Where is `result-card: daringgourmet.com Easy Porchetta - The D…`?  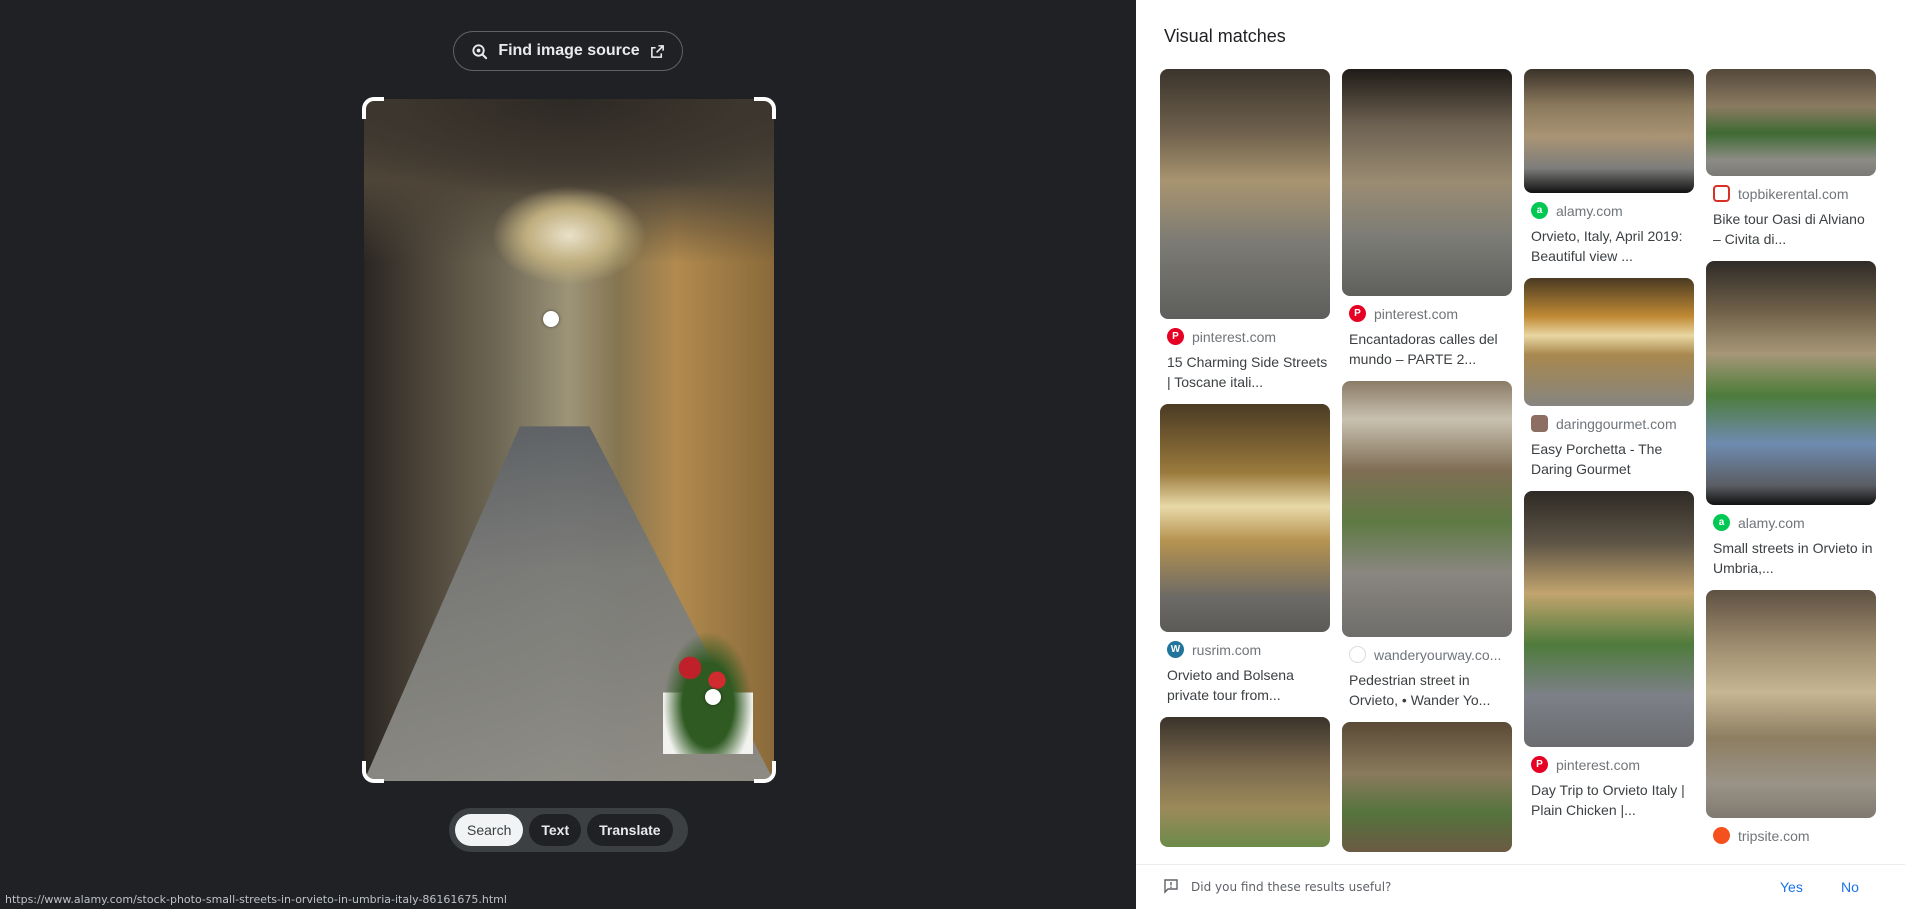 result-card: daringgourmet.com Easy Porchetta - The D… is located at coordinates (1609, 378).